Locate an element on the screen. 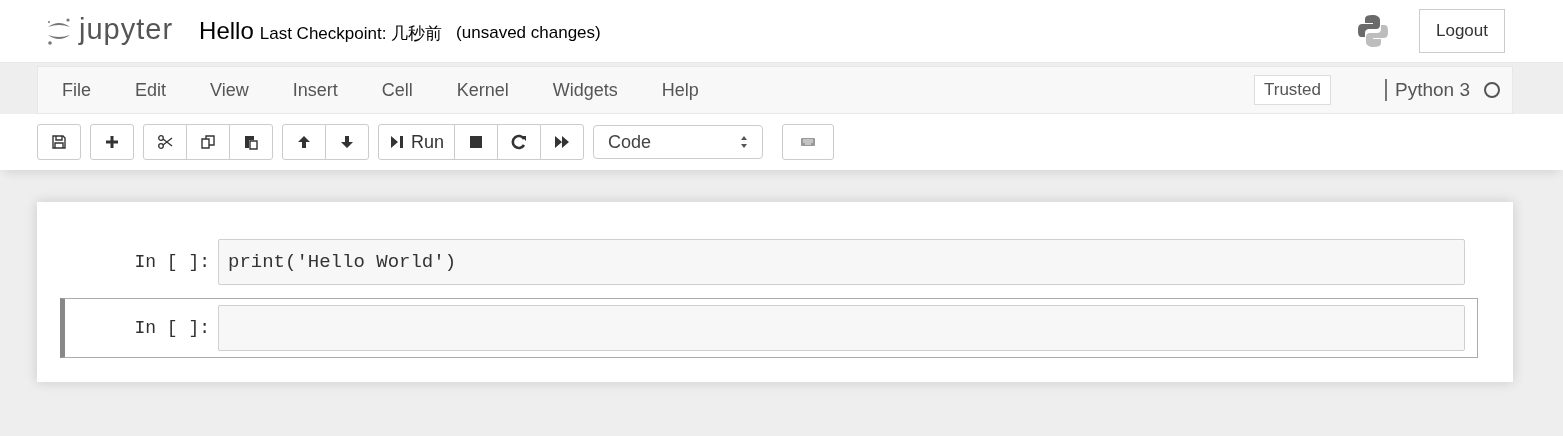 The width and height of the screenshot is (1563, 436). stop-button is located at coordinates (476, 142).